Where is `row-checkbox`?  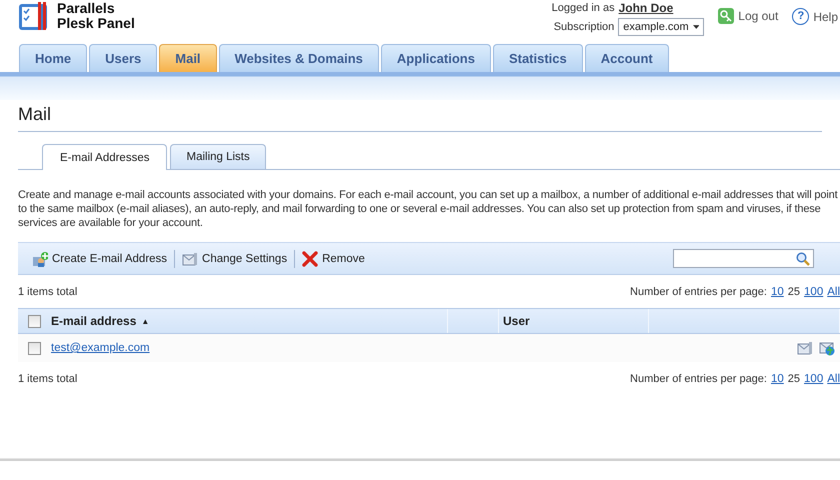
row-checkbox is located at coordinates (34, 348).